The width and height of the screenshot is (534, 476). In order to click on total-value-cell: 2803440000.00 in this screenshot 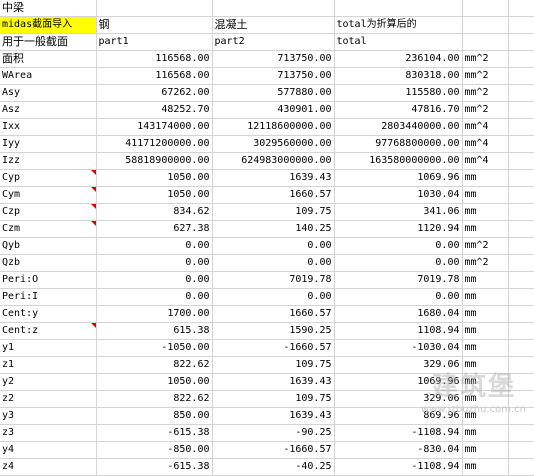, I will do `click(398, 127)`.